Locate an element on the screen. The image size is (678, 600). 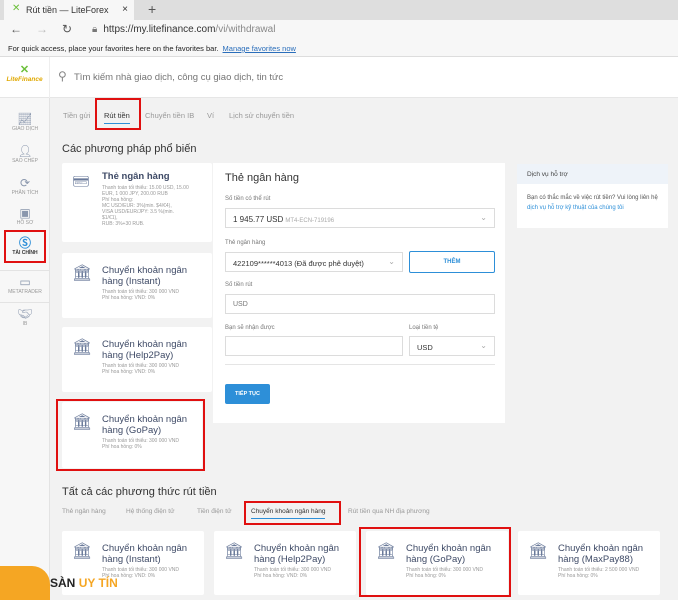
logo-mark-icon: ✕ is located at coordinates (24, 70).